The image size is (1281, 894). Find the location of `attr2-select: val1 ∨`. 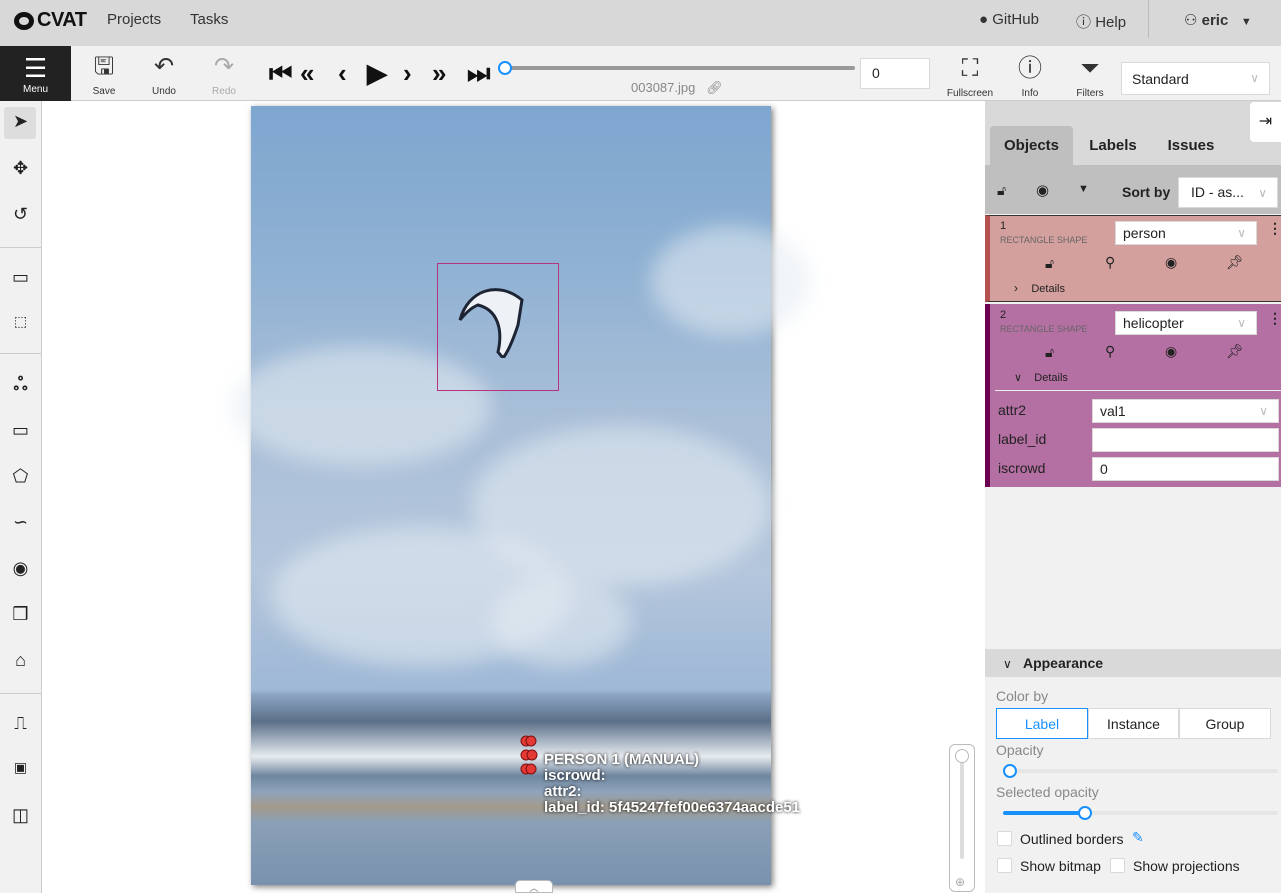

attr2-select: val1 ∨ is located at coordinates (1185, 411).